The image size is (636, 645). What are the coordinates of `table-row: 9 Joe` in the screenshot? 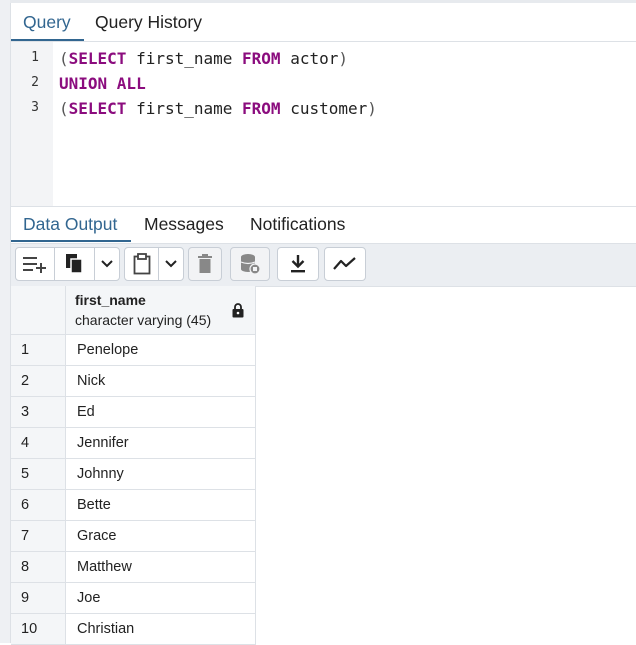 It's located at (133, 598).